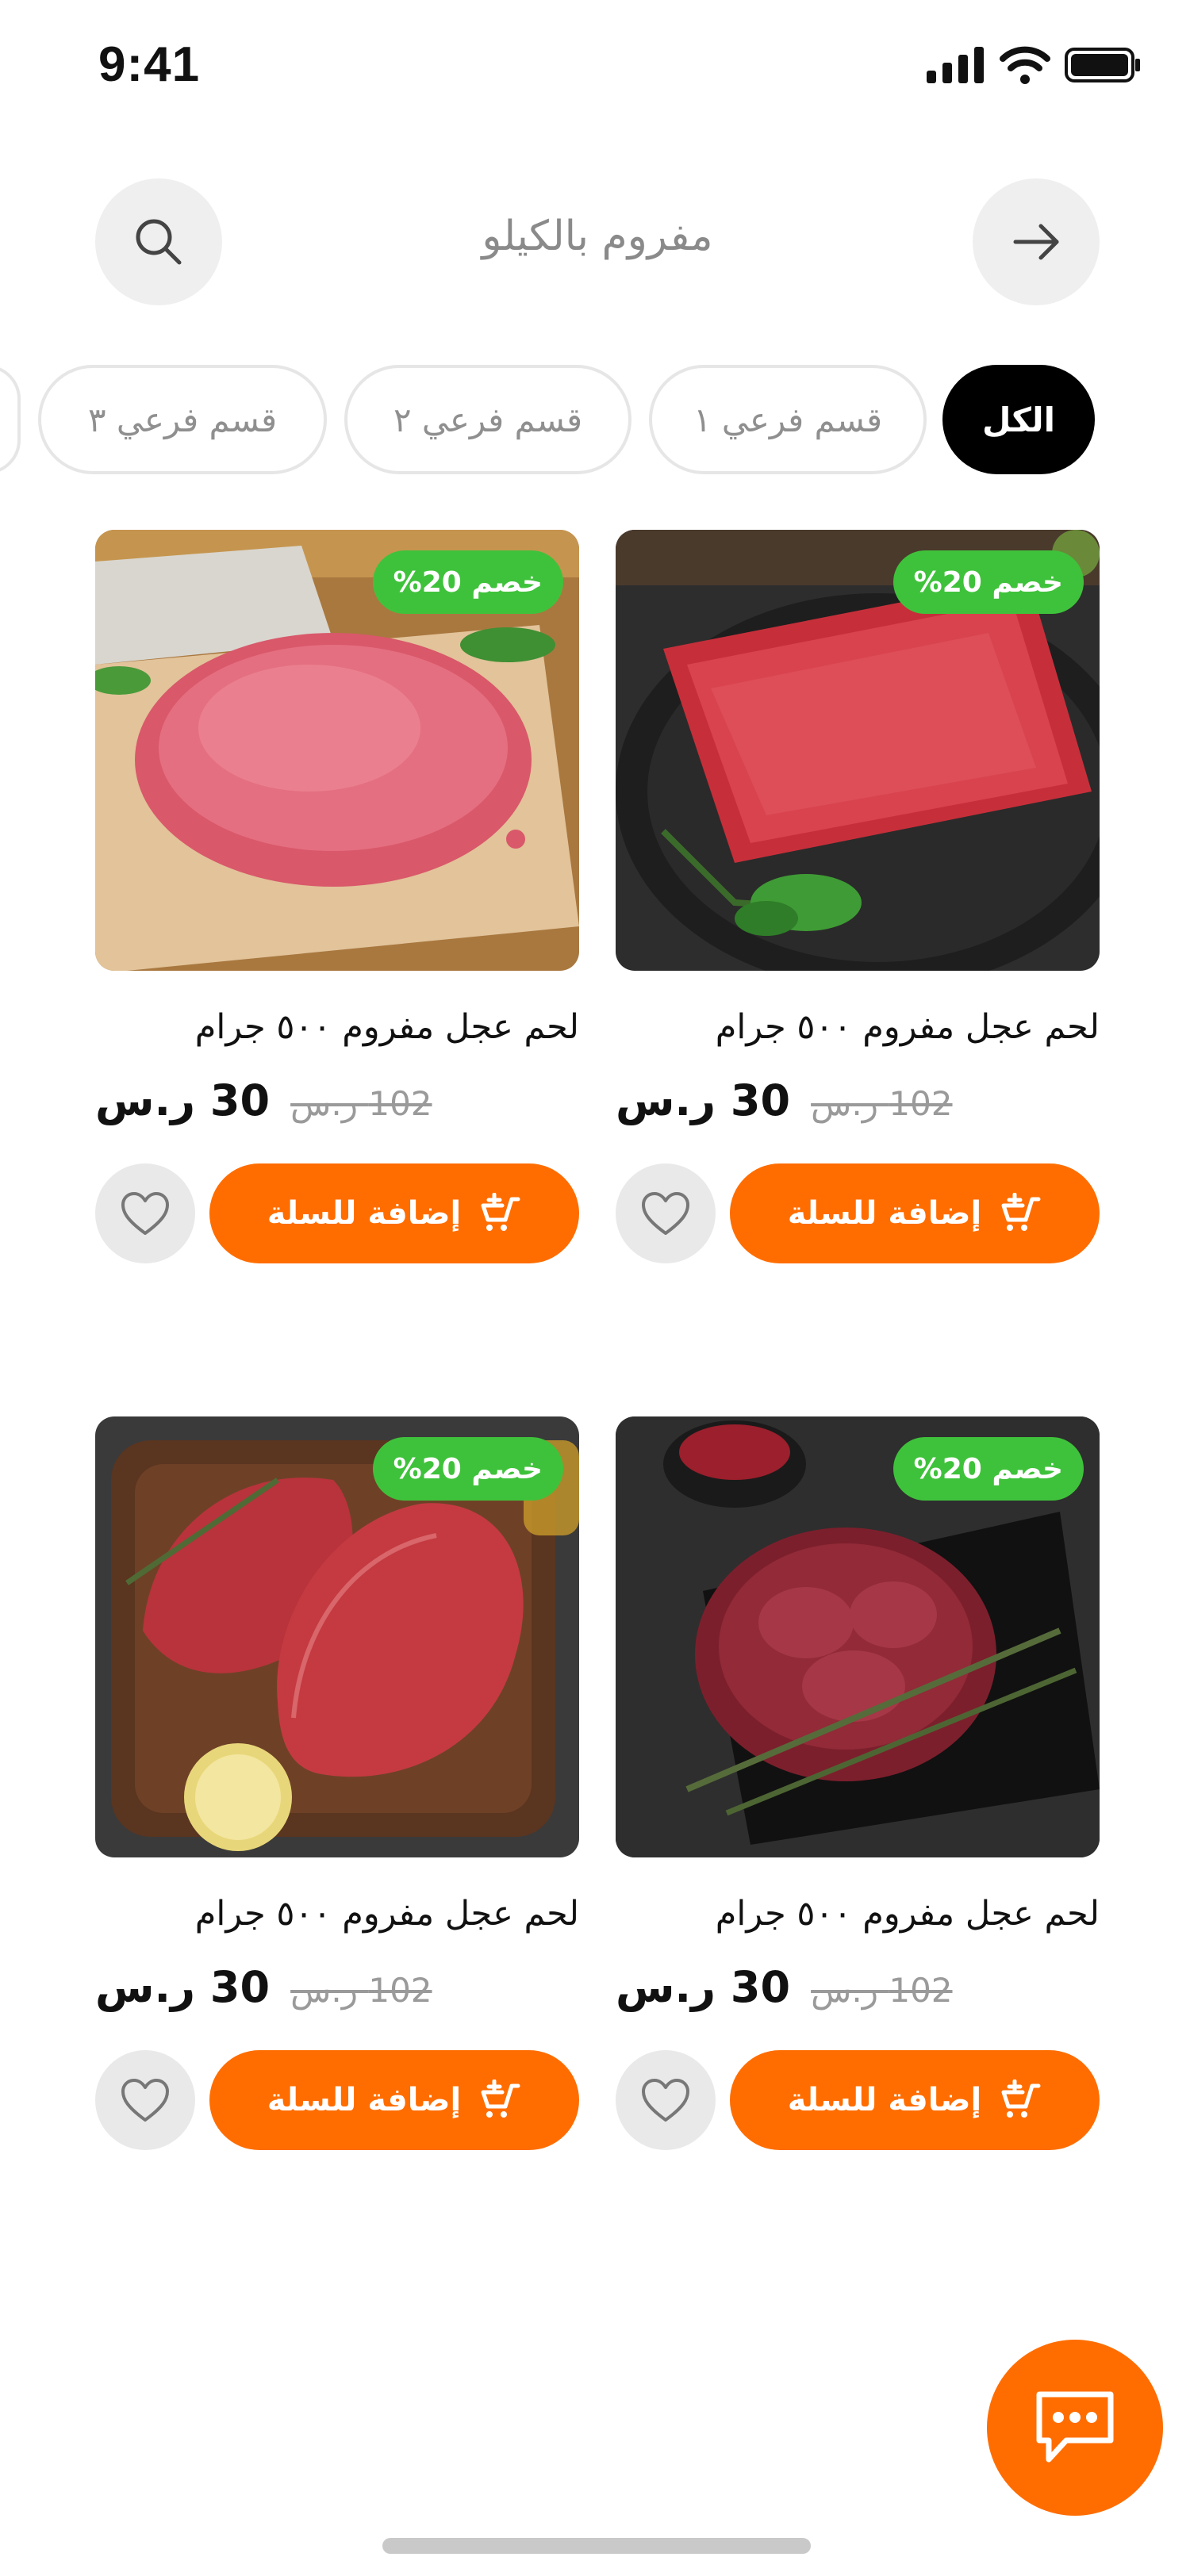 This screenshot has height=2576, width=1190. Describe the element at coordinates (10, 419) in the screenshot. I see `filter-chip-partial` at that location.